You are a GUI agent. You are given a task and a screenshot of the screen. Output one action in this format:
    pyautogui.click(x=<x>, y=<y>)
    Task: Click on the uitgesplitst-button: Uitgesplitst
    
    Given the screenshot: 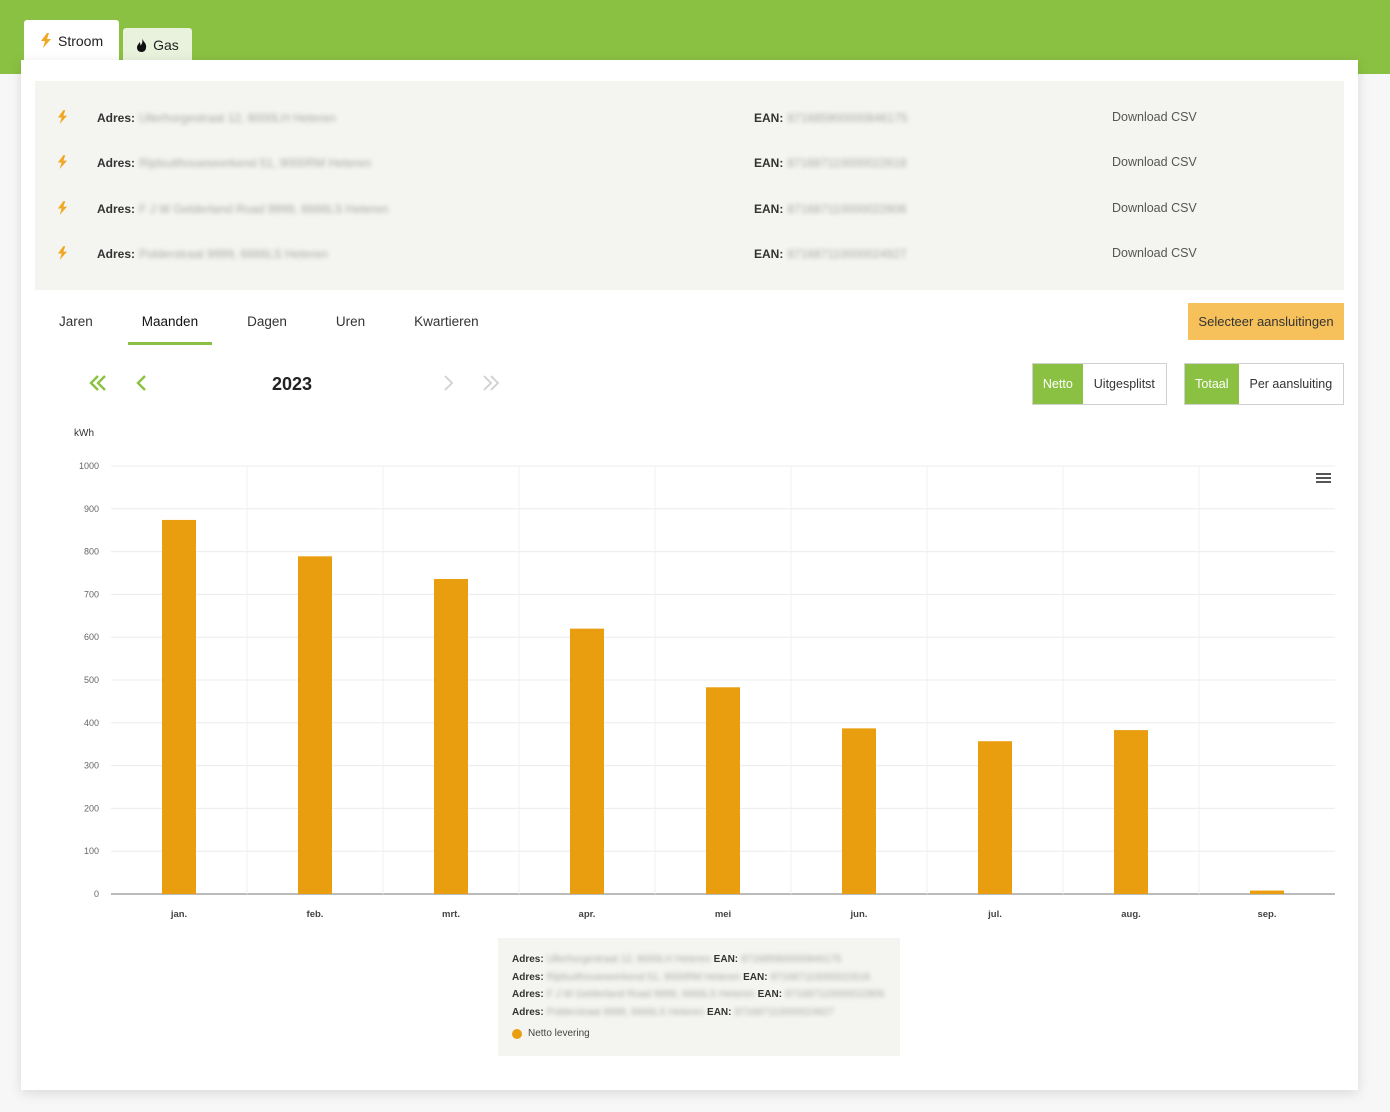 What is the action you would take?
    pyautogui.click(x=1124, y=384)
    